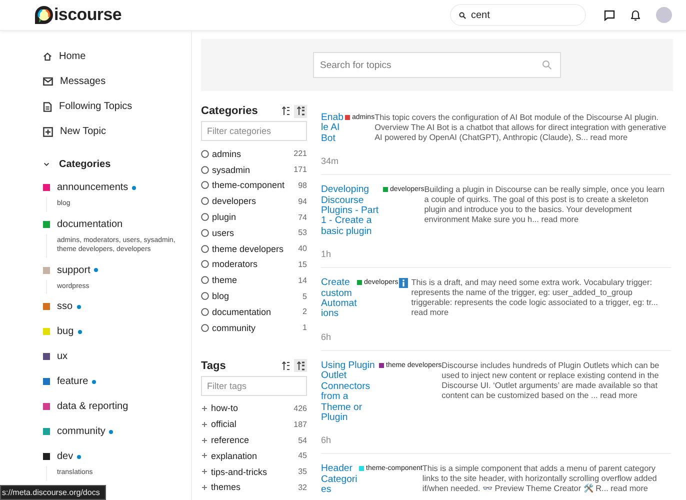 This screenshot has height=500, width=686. Describe the element at coordinates (254, 131) in the screenshot. I see `filter-field: Filter categories` at that location.